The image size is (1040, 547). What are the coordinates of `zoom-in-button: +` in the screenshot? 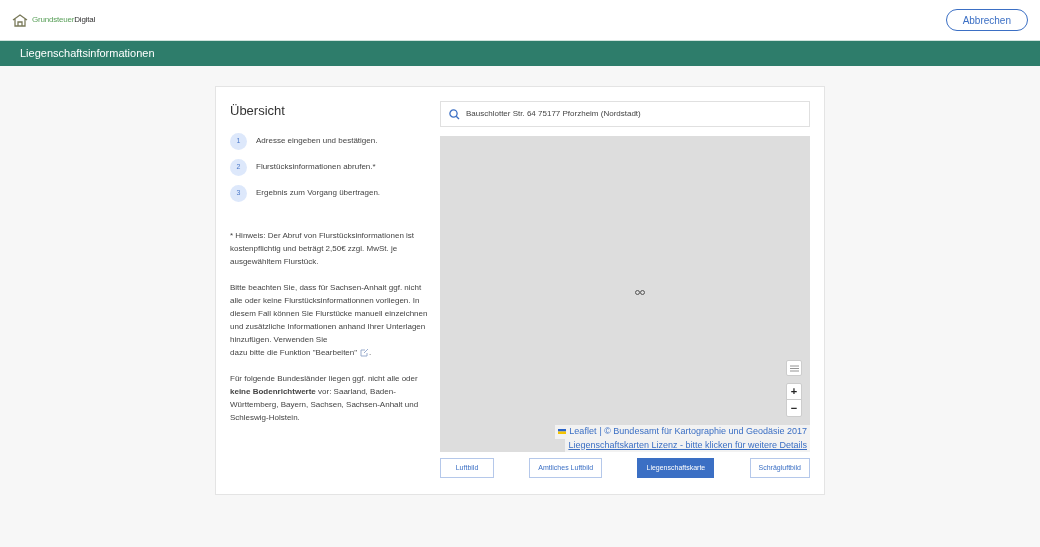 It's located at (794, 392).